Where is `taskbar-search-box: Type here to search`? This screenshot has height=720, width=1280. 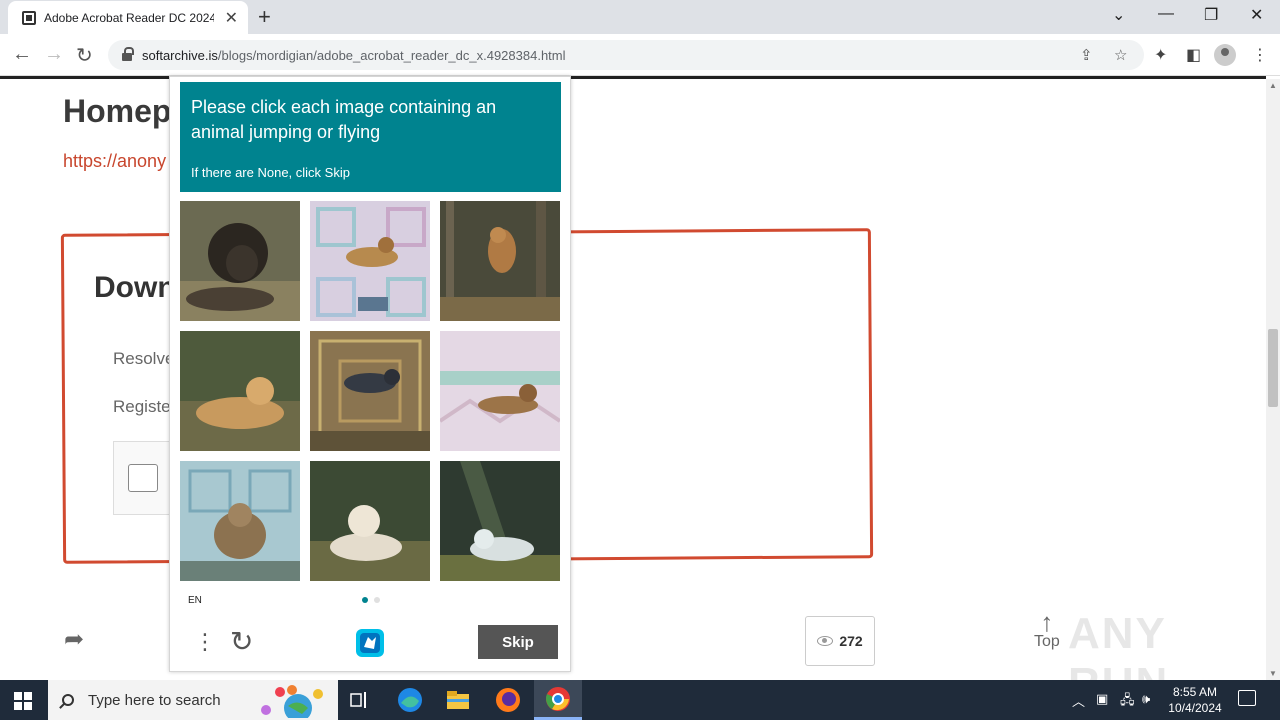
taskbar-search-box: Type here to search is located at coordinates (193, 700).